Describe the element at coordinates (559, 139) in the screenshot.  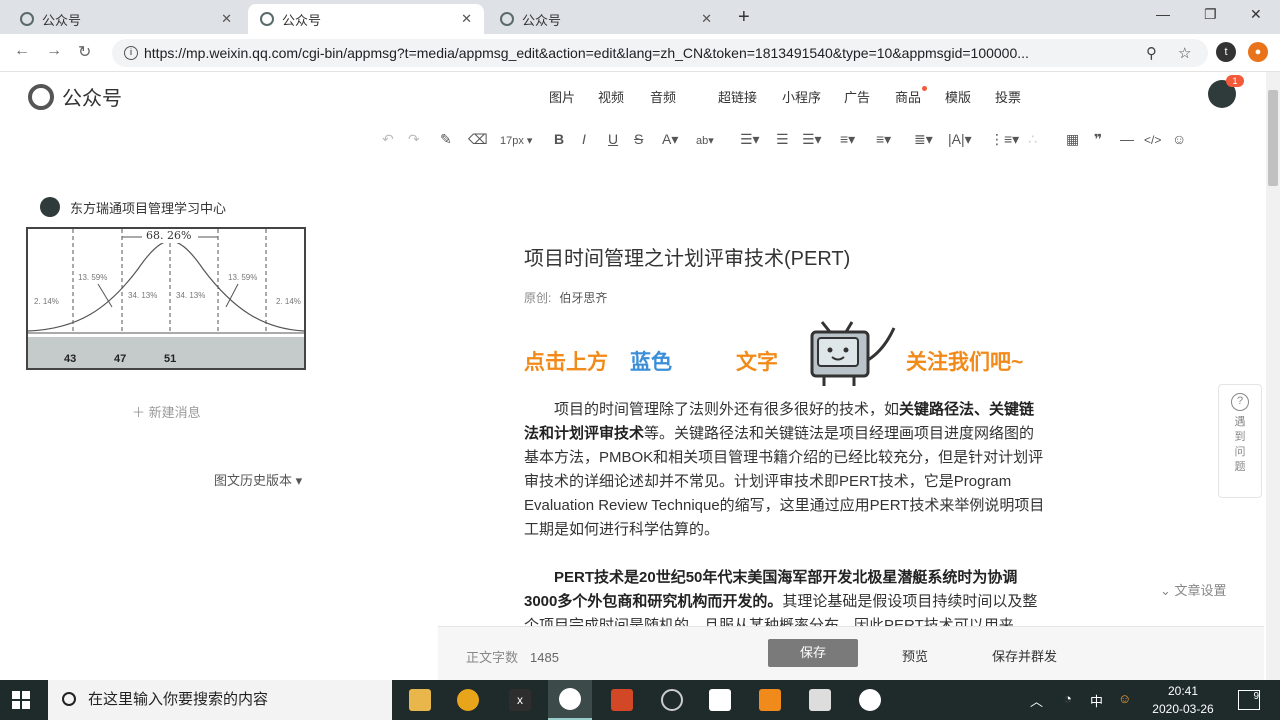
I see `bold-icon: B` at that location.